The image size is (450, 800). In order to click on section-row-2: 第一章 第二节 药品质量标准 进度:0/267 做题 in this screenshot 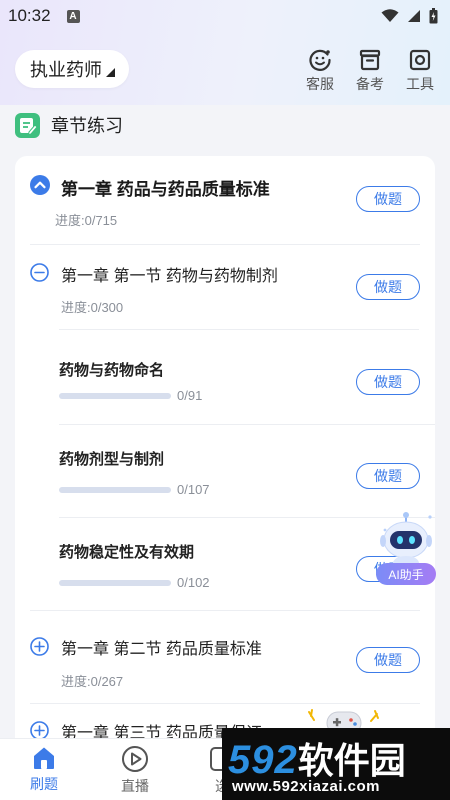, I will do `click(225, 657)`.